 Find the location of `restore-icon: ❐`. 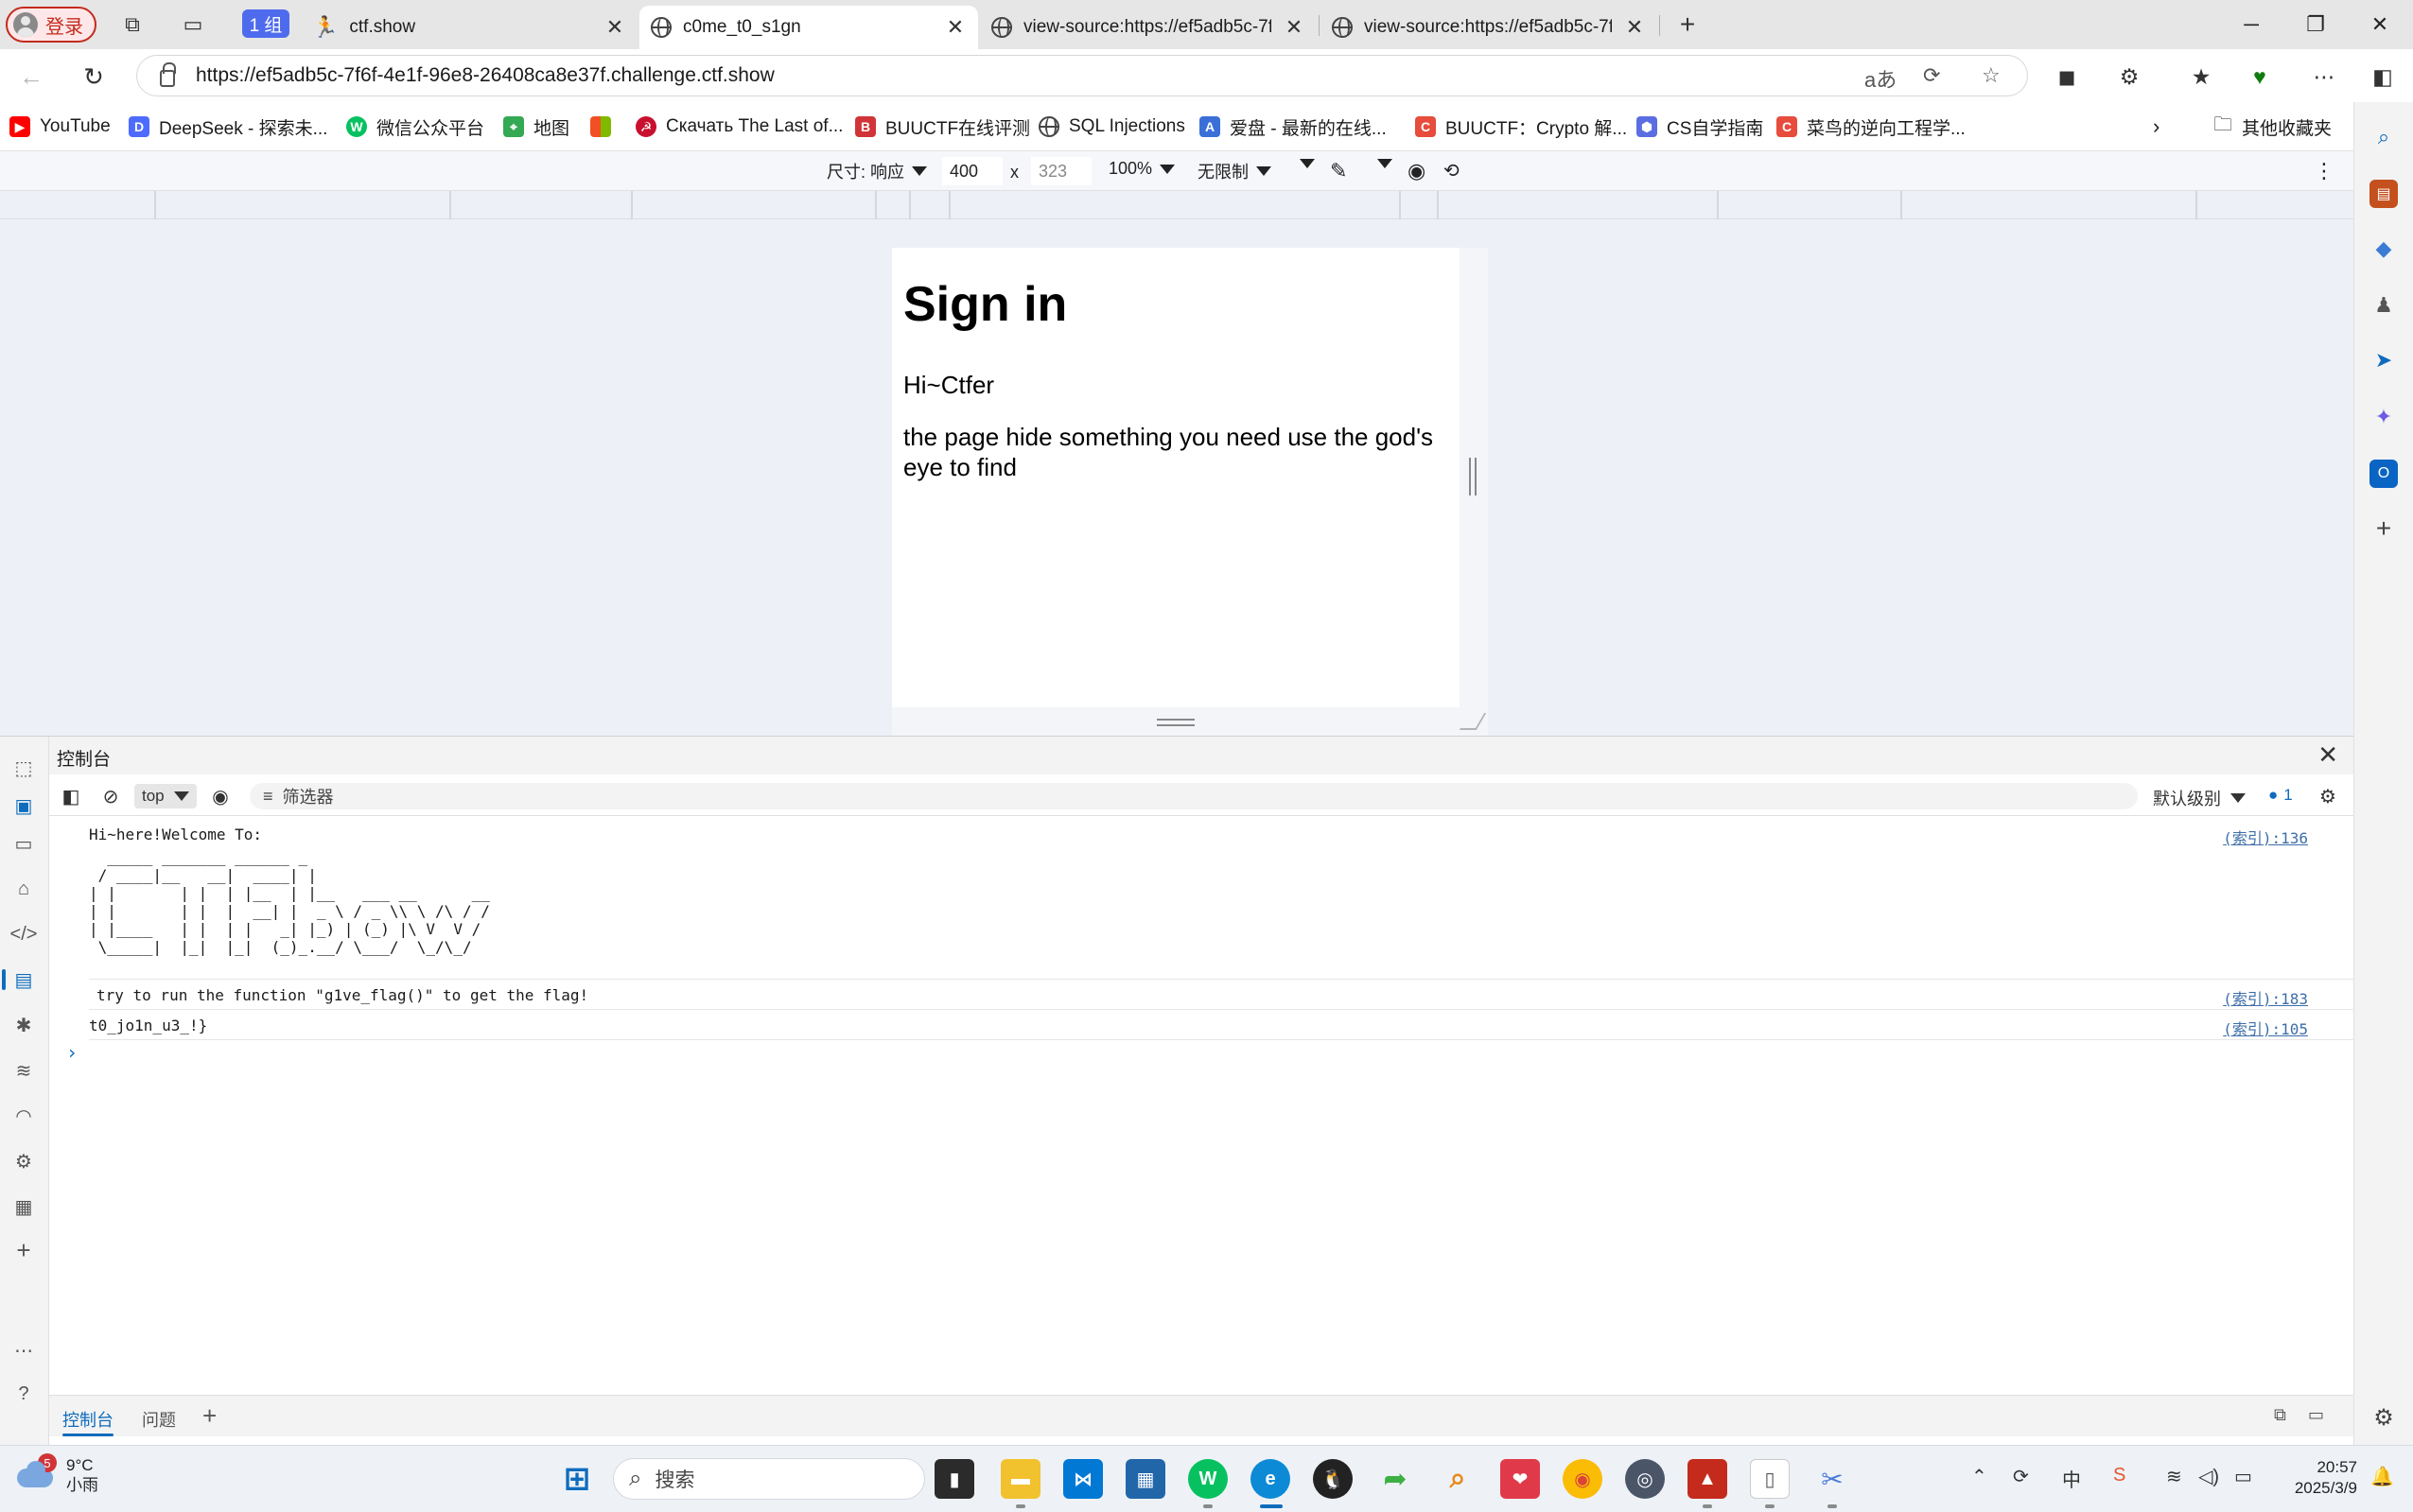

restore-icon: ❐ is located at coordinates (2315, 24).